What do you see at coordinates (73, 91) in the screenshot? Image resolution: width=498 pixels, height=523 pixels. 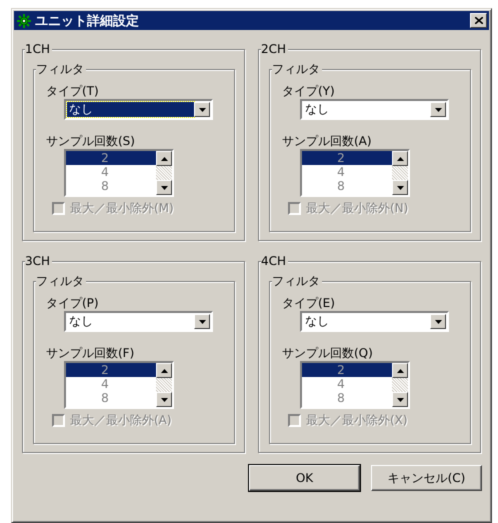 I see `field-label: タイプ(T)` at bounding box center [73, 91].